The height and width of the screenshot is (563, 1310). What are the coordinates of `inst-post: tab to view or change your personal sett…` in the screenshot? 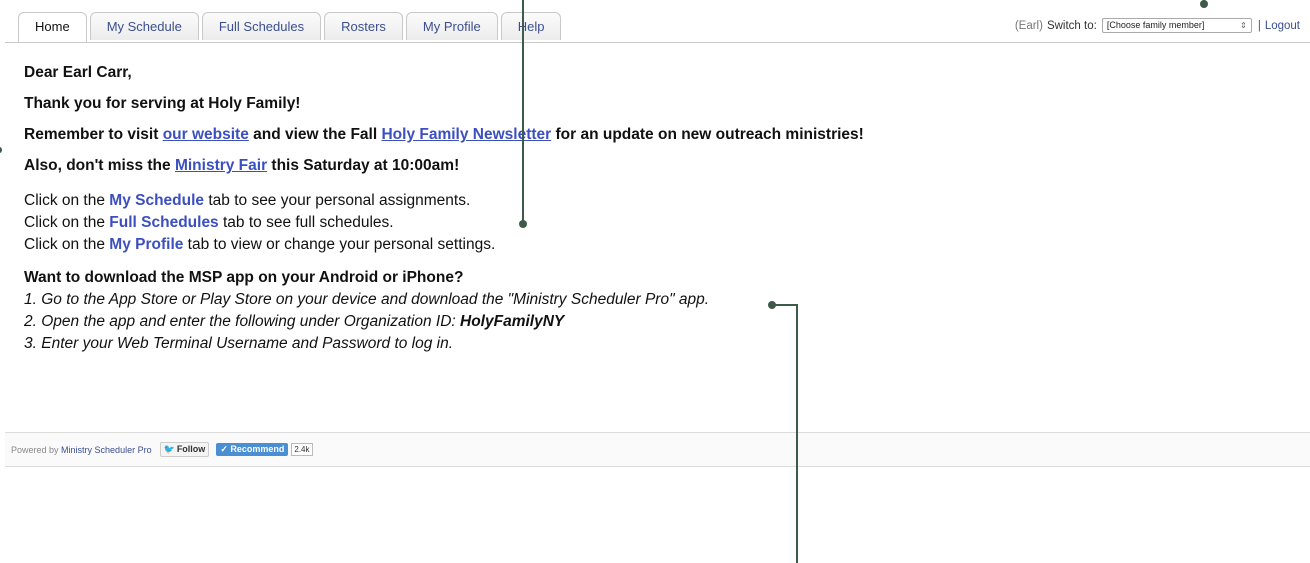 It's located at (339, 244).